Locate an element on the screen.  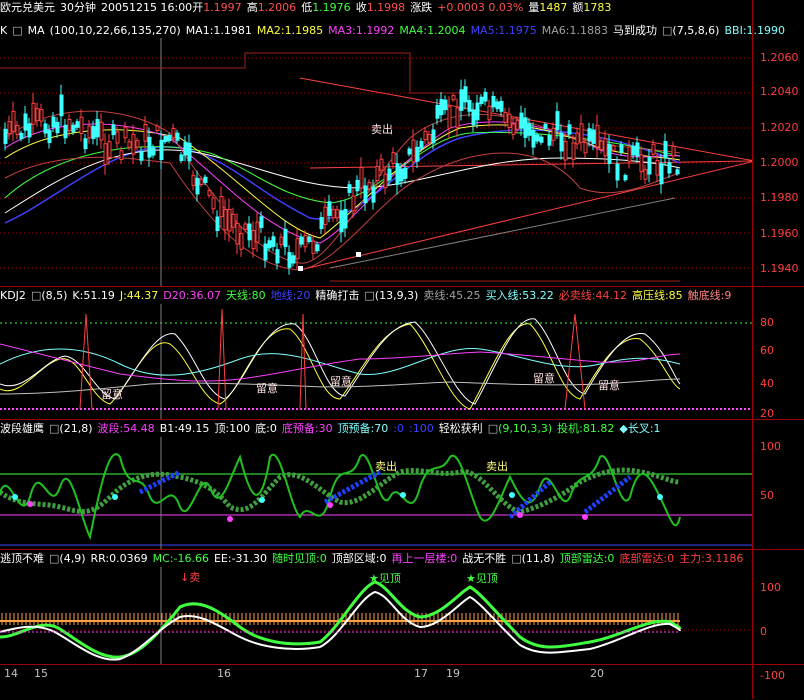
buy-line: 买入线:53.22 is located at coordinates (519, 295).